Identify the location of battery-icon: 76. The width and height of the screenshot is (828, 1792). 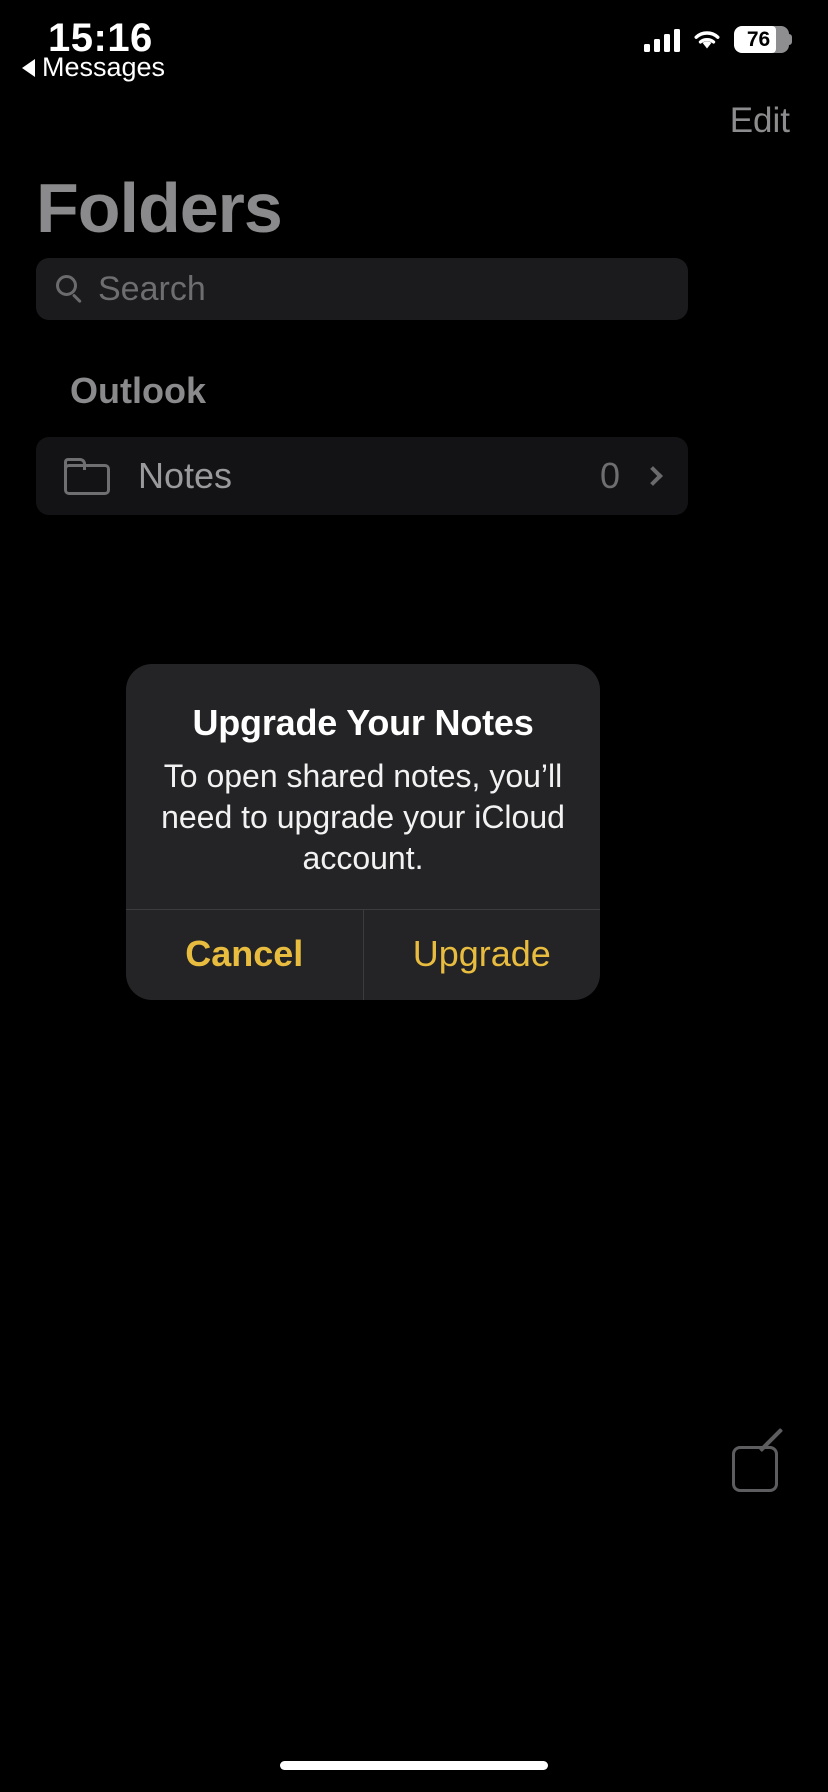
(763, 39).